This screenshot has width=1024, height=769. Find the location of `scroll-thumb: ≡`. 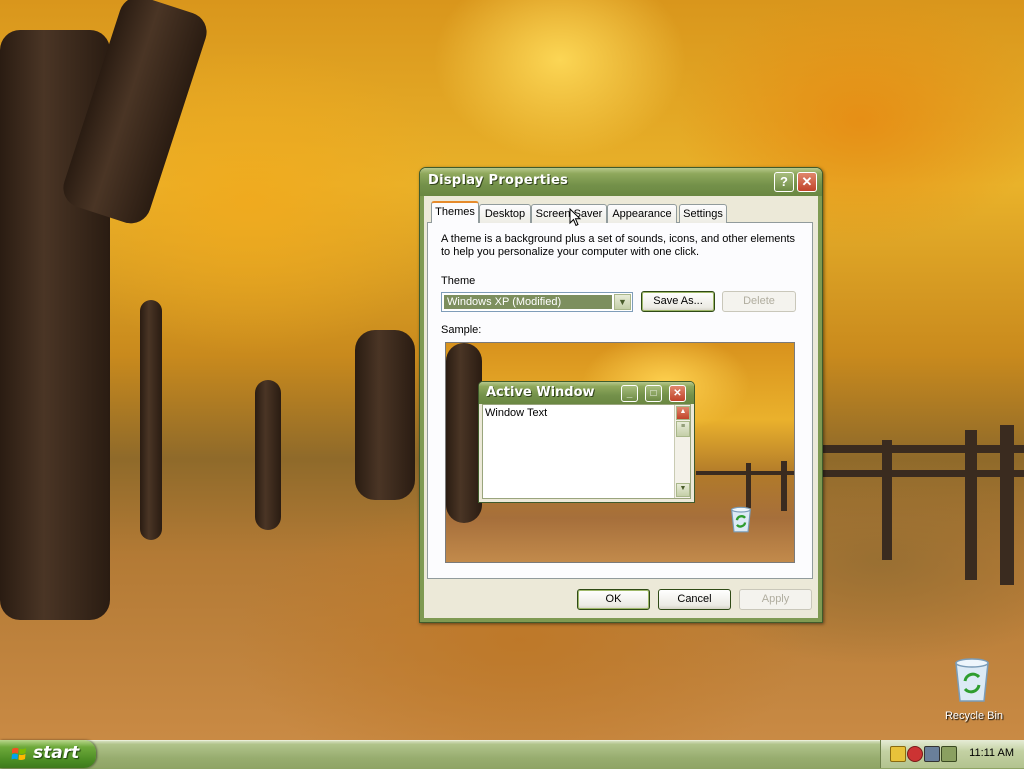

scroll-thumb: ≡ is located at coordinates (683, 429).